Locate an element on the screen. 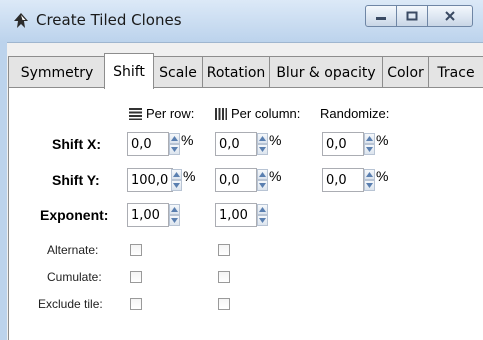 Image resolution: width=483 pixels, height=340 pixels. minimize-icon is located at coordinates (381, 18).